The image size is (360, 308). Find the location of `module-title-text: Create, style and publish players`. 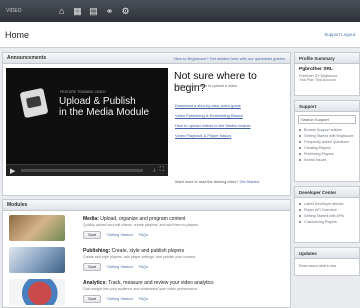

module-title-text: Create, style and publish players is located at coordinates (148, 251).